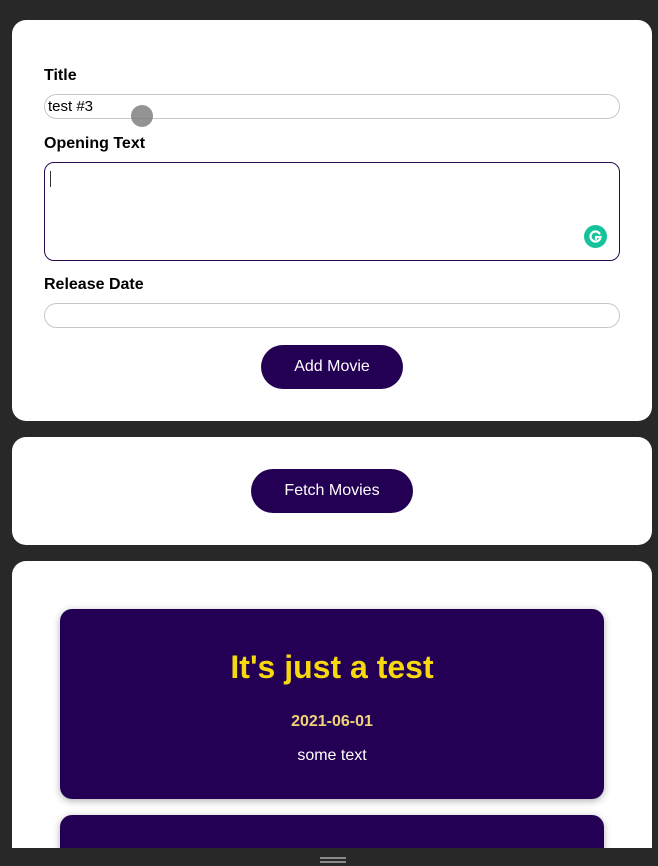  Describe the element at coordinates (95, 143) in the screenshot. I see `opening-text-label: Opening Text` at that location.